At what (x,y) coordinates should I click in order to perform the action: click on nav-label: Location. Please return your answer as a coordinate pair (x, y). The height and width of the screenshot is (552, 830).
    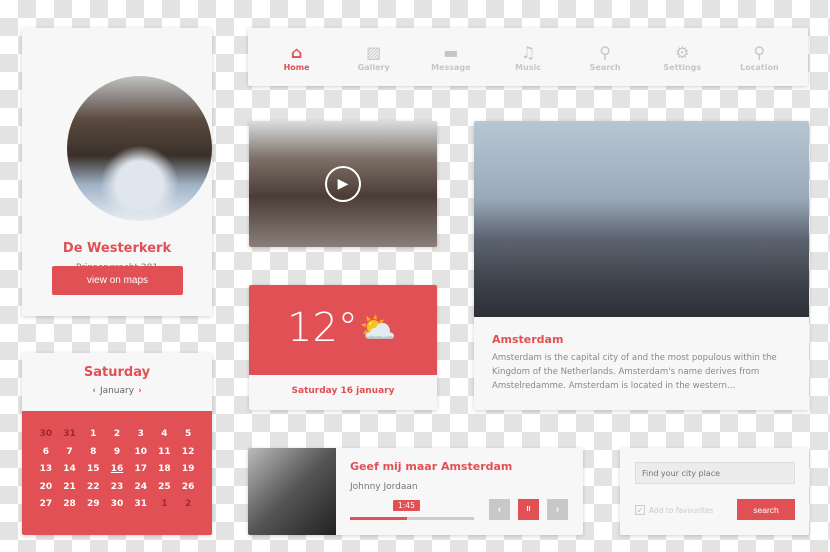
    Looking at the image, I should click on (759, 67).